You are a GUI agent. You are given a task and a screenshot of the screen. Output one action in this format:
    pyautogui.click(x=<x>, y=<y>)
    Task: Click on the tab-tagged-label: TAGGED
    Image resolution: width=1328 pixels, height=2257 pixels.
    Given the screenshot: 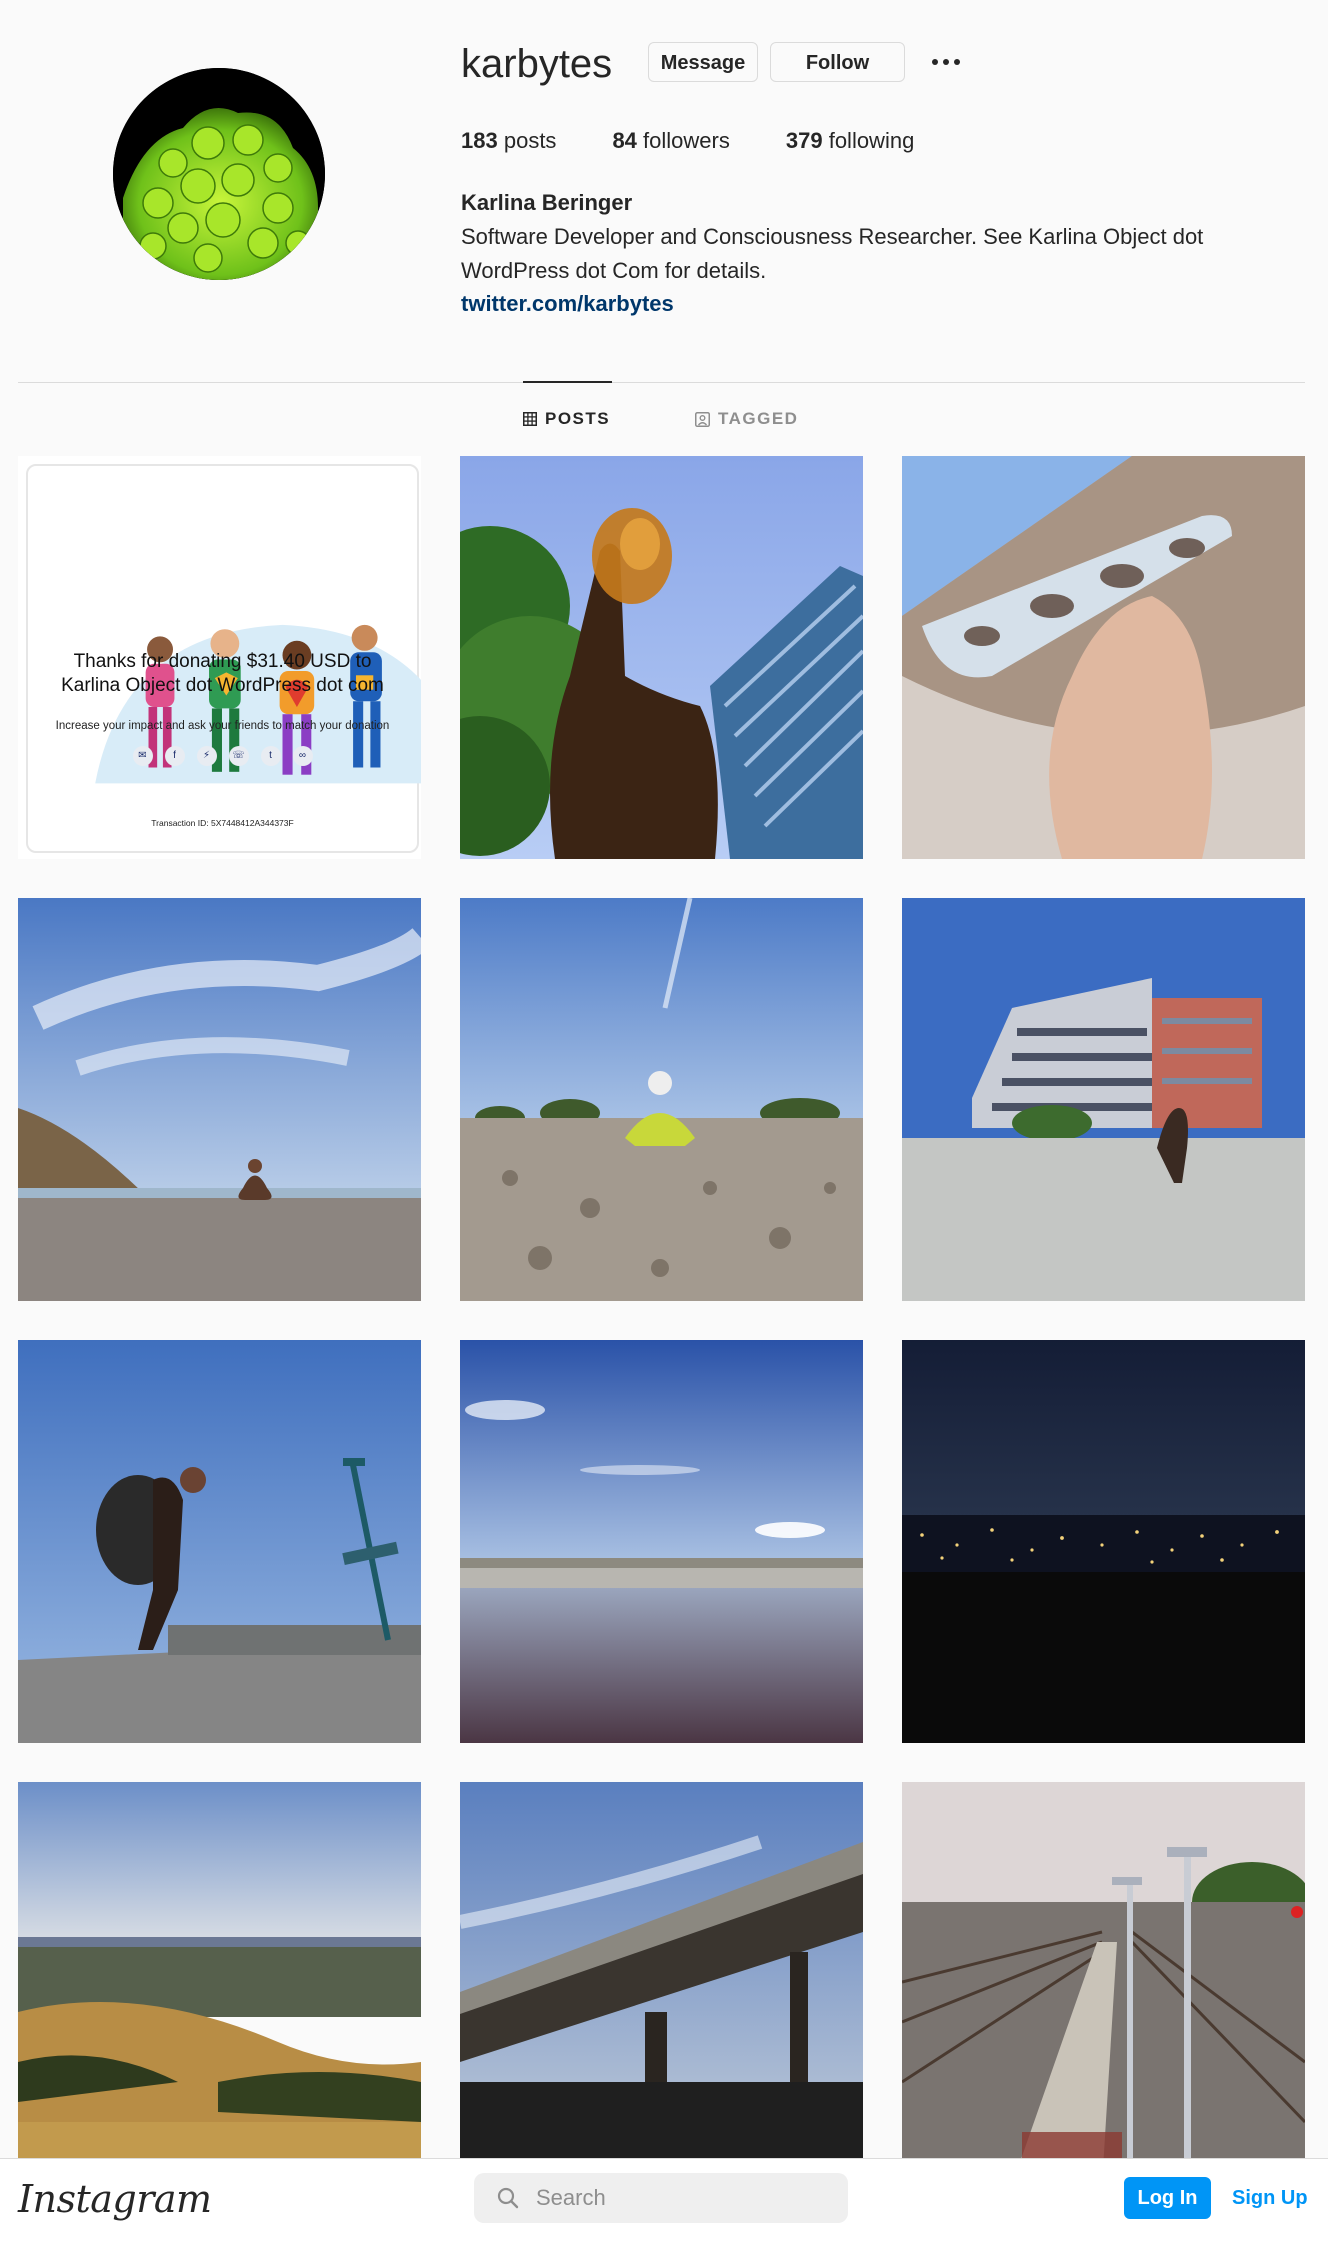 What is the action you would take?
    pyautogui.click(x=758, y=418)
    